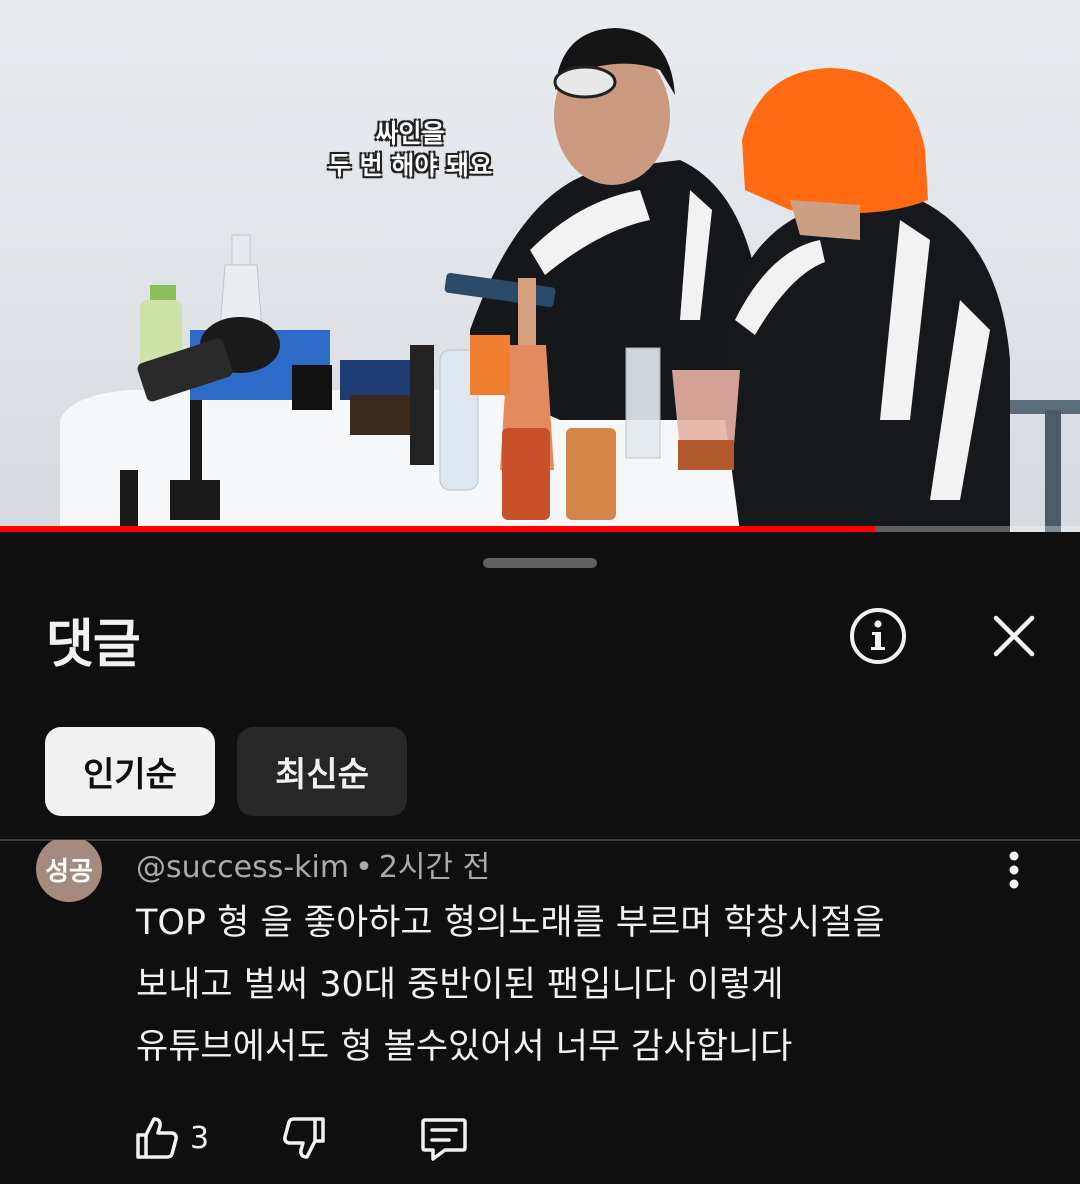 The image size is (1080, 1184). What do you see at coordinates (130, 771) in the screenshot?
I see `sort-chip-popular: 인기순` at bounding box center [130, 771].